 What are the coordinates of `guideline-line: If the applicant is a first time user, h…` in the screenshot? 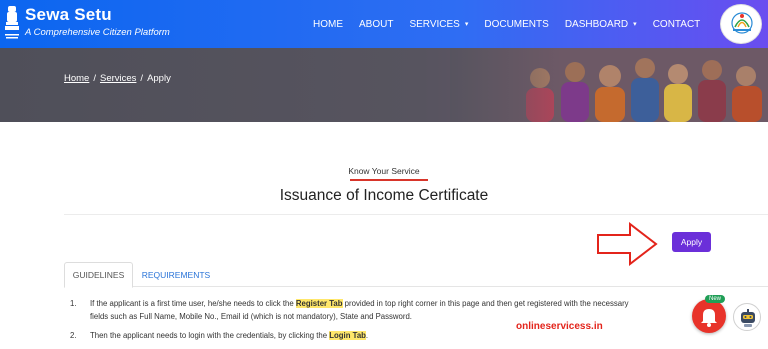 It's located at (359, 303).